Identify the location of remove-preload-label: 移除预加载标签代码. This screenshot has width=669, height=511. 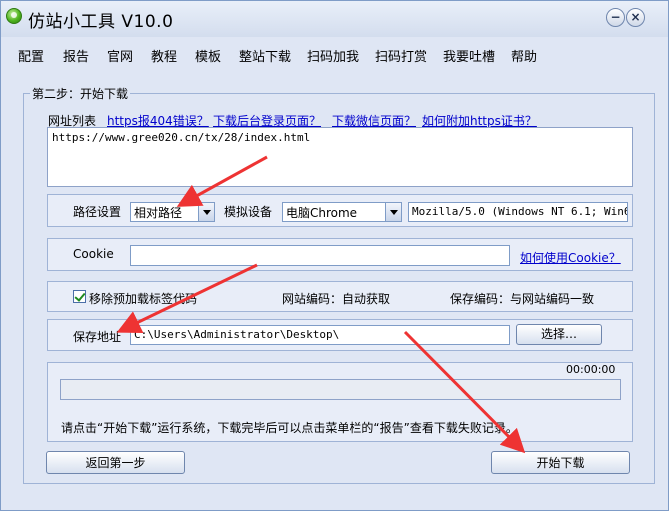
(143, 299).